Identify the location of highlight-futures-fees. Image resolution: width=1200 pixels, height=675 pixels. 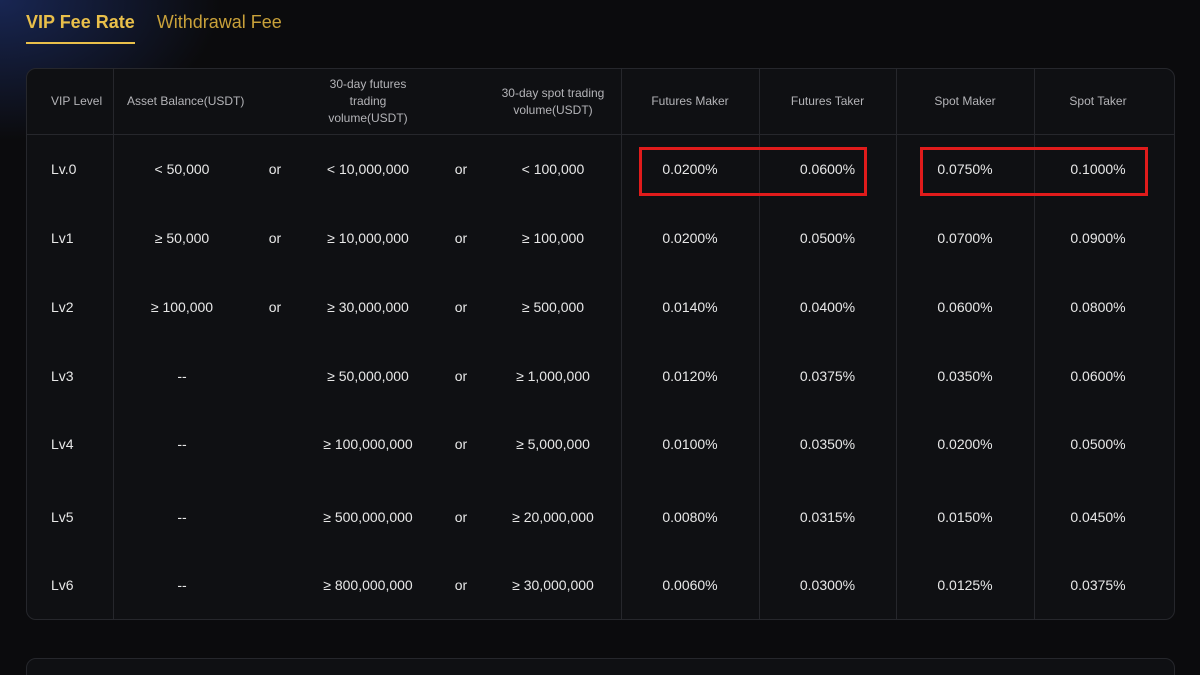
(753, 171).